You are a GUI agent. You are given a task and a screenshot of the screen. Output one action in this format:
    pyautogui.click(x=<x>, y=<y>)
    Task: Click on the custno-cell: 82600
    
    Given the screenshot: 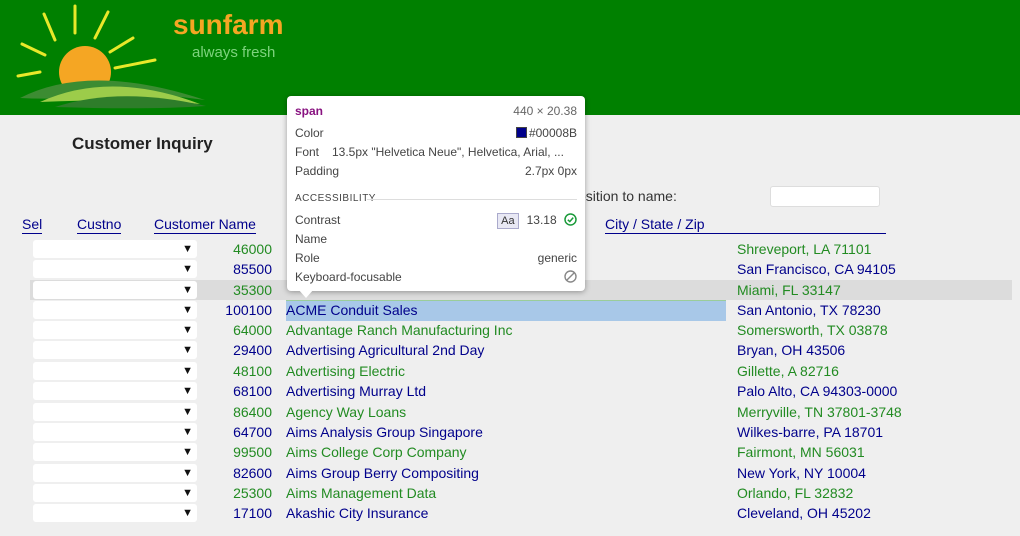 What is the action you would take?
    pyautogui.click(x=252, y=473)
    